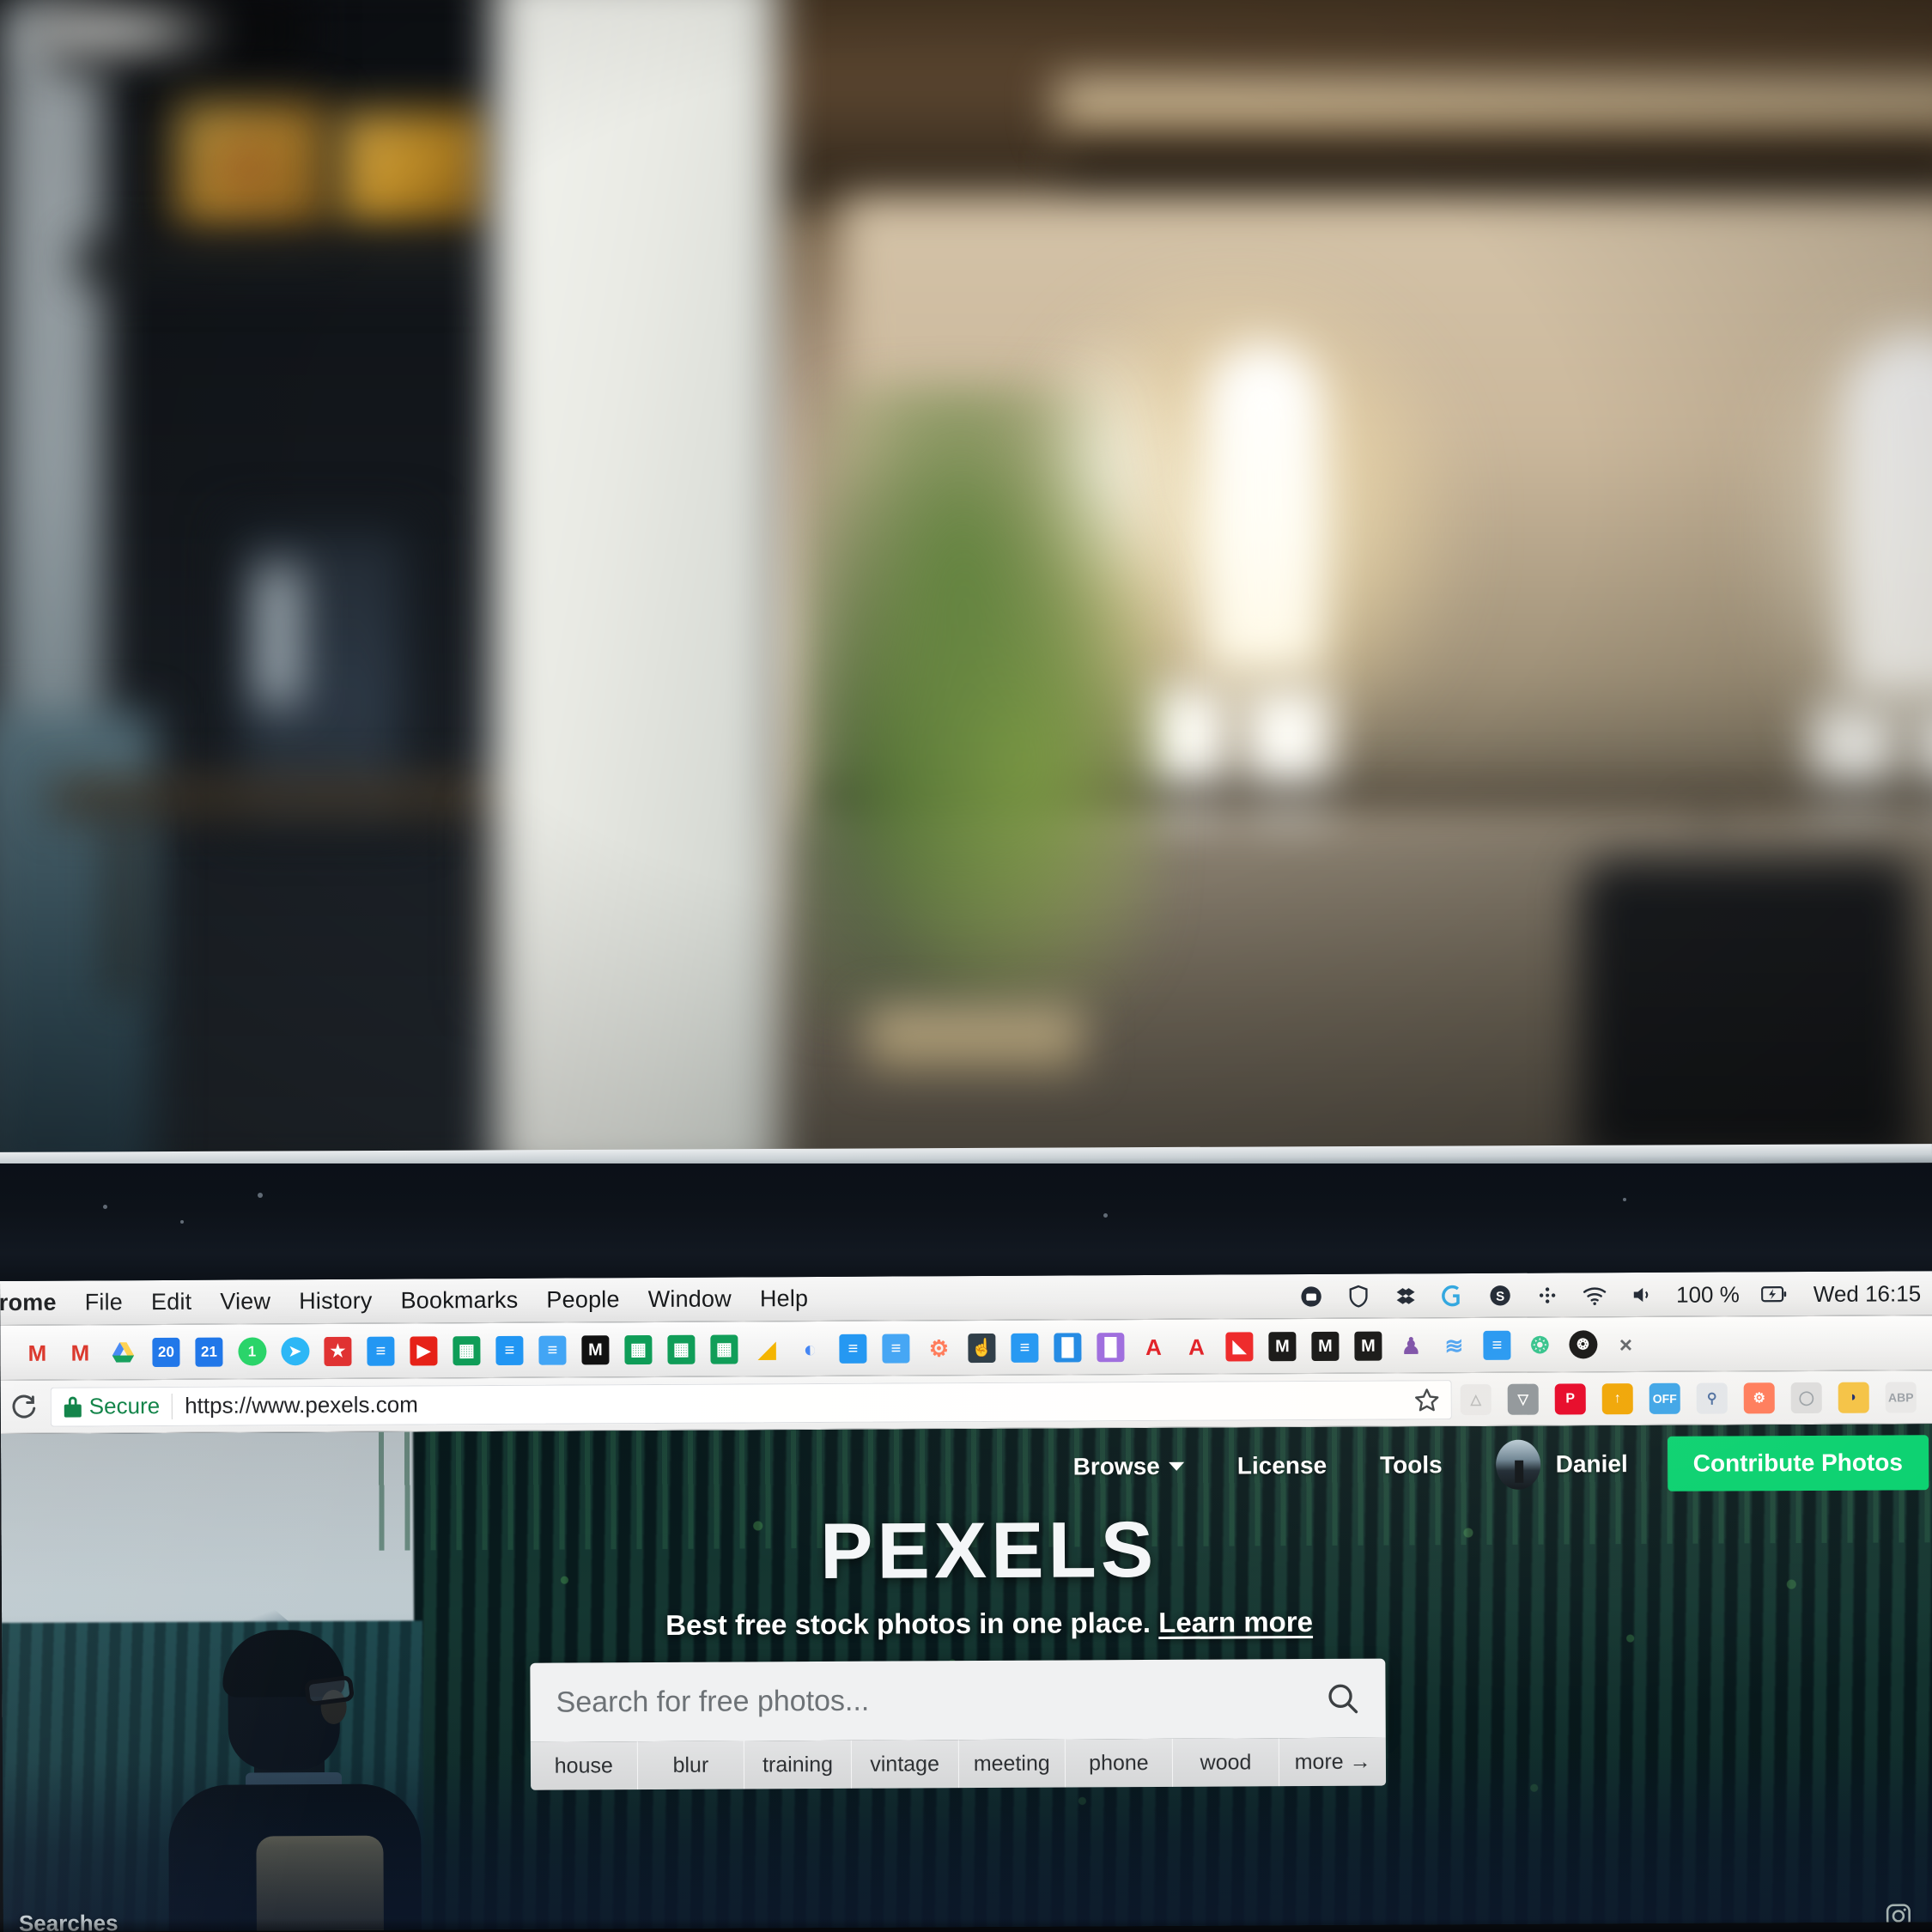 This screenshot has height=1932, width=1932. I want to click on bluetooth-expander-icon, so click(1547, 1295).